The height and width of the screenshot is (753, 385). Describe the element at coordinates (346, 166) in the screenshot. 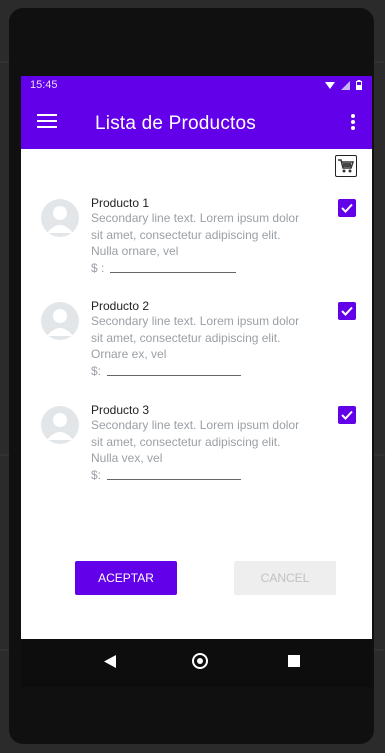

I see `shopping-cart-icon` at that location.